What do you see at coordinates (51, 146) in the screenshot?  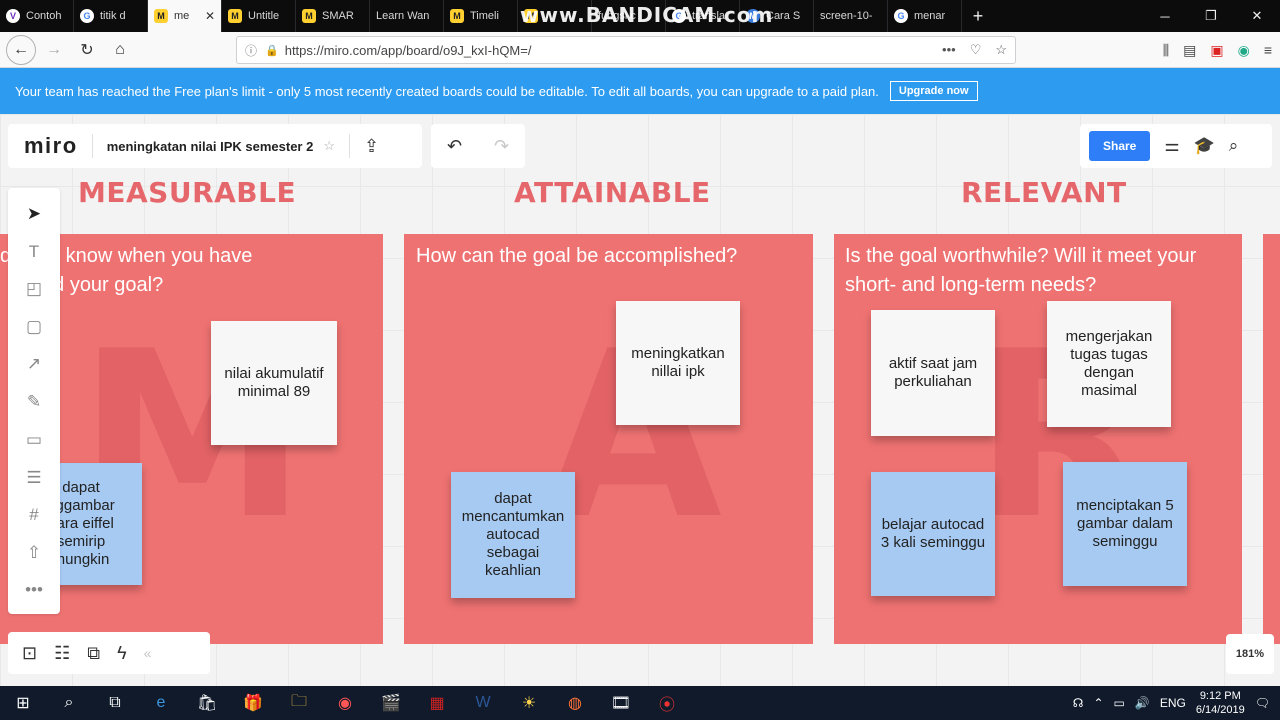 I see `miro-logo: miro` at bounding box center [51, 146].